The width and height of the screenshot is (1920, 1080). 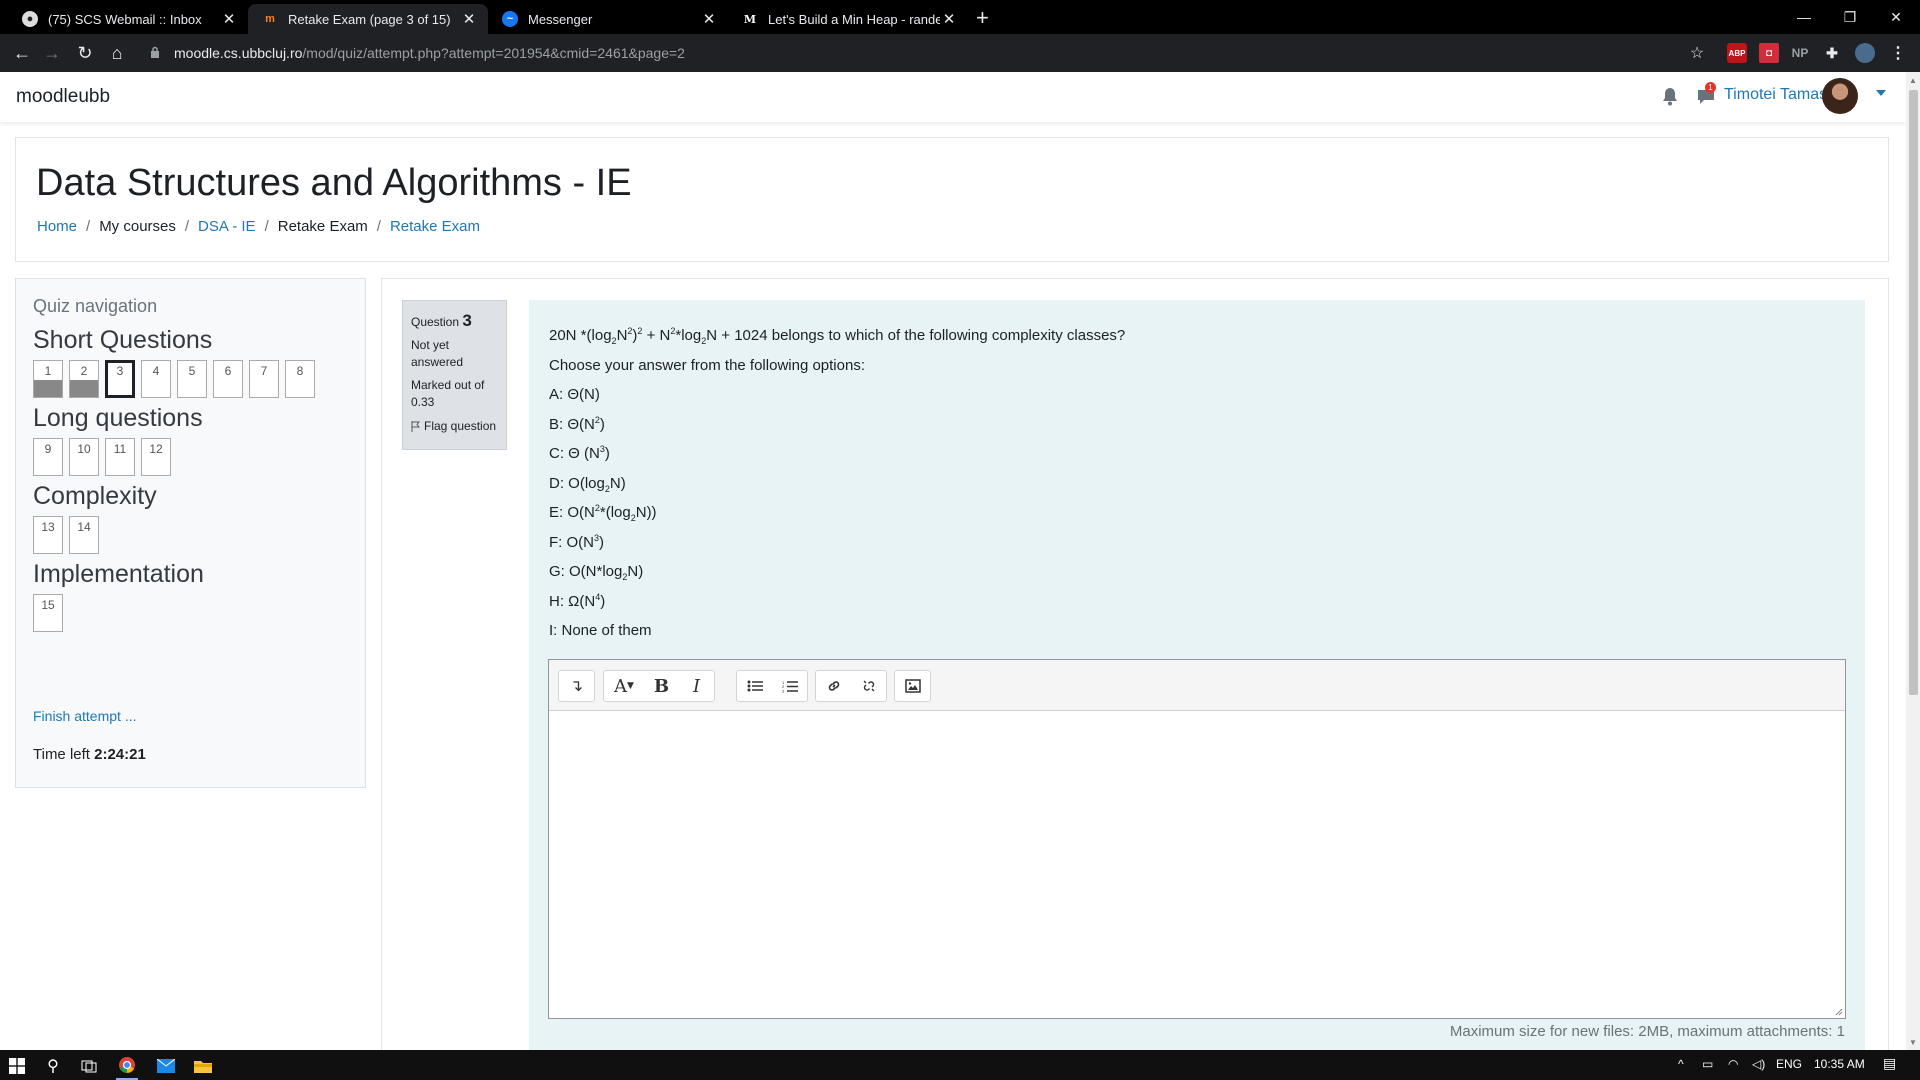 I want to click on notifications-bell-icon, so click(x=1670, y=96).